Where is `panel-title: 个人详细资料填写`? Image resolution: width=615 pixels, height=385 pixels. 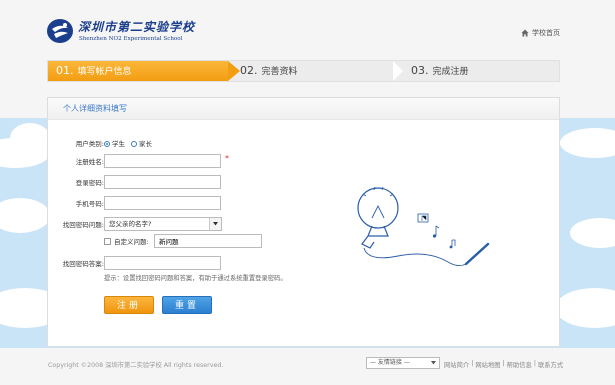
panel-title: 个人详细资料填写 is located at coordinates (303, 109).